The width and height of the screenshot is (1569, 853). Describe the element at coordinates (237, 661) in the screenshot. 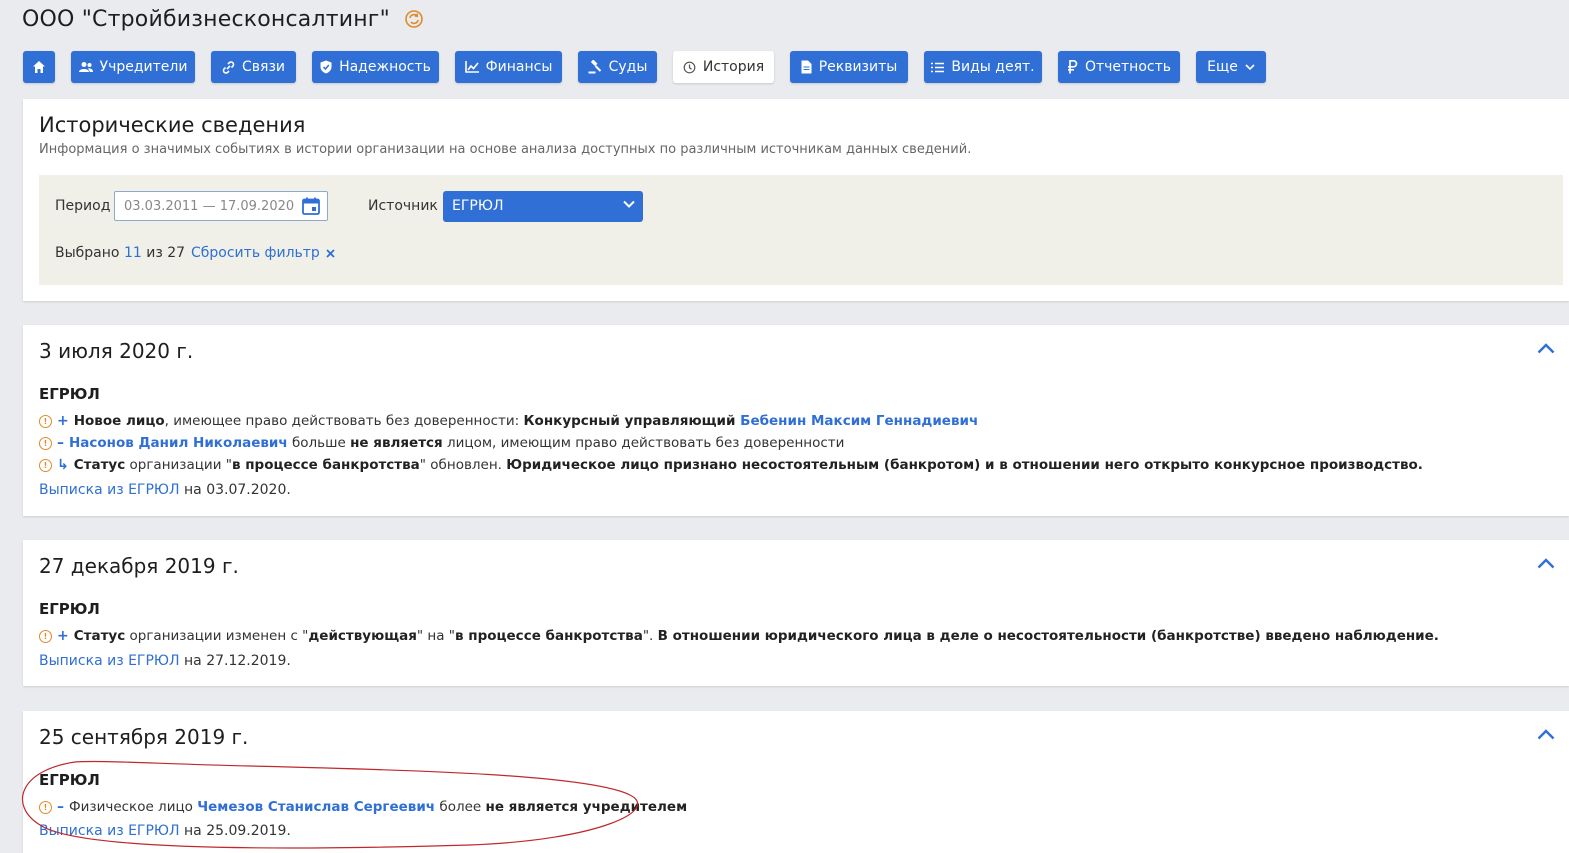

I see `extract-date: на 27.12.2019.` at that location.